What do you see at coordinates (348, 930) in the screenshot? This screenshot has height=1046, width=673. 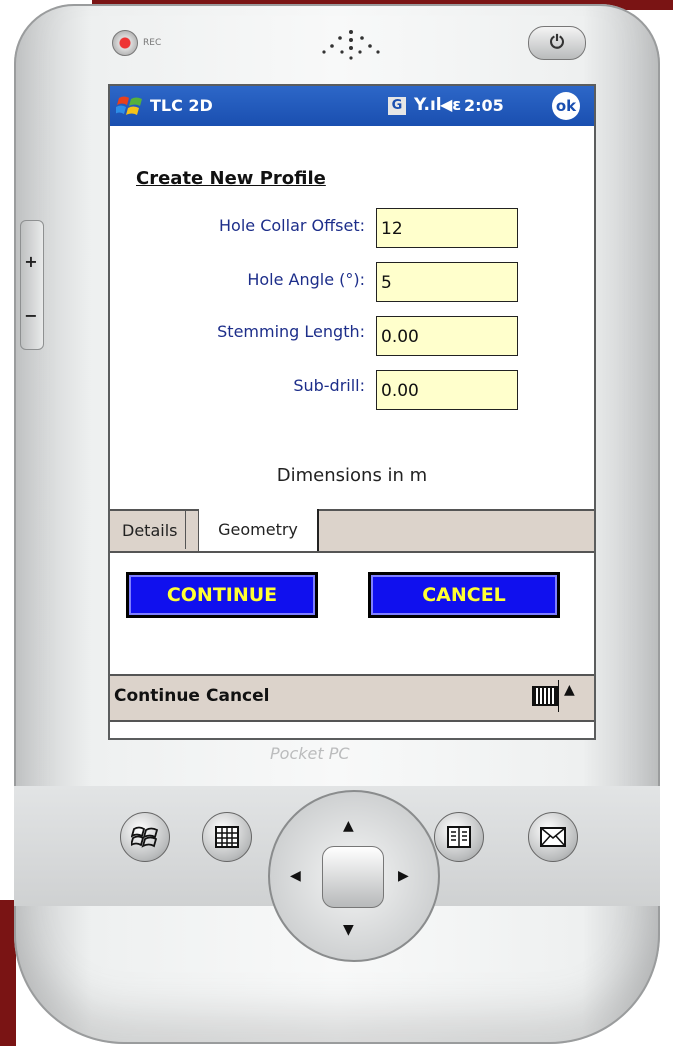 I see `dpad-down-icon: ▼` at bounding box center [348, 930].